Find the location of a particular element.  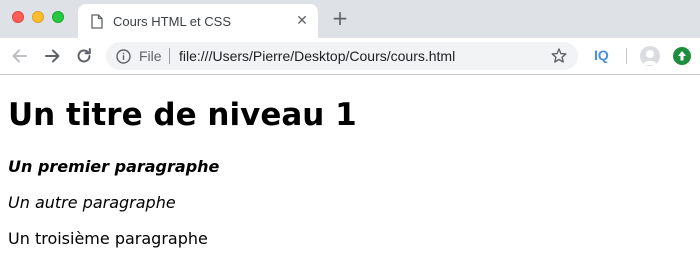

page-icon is located at coordinates (97, 23).